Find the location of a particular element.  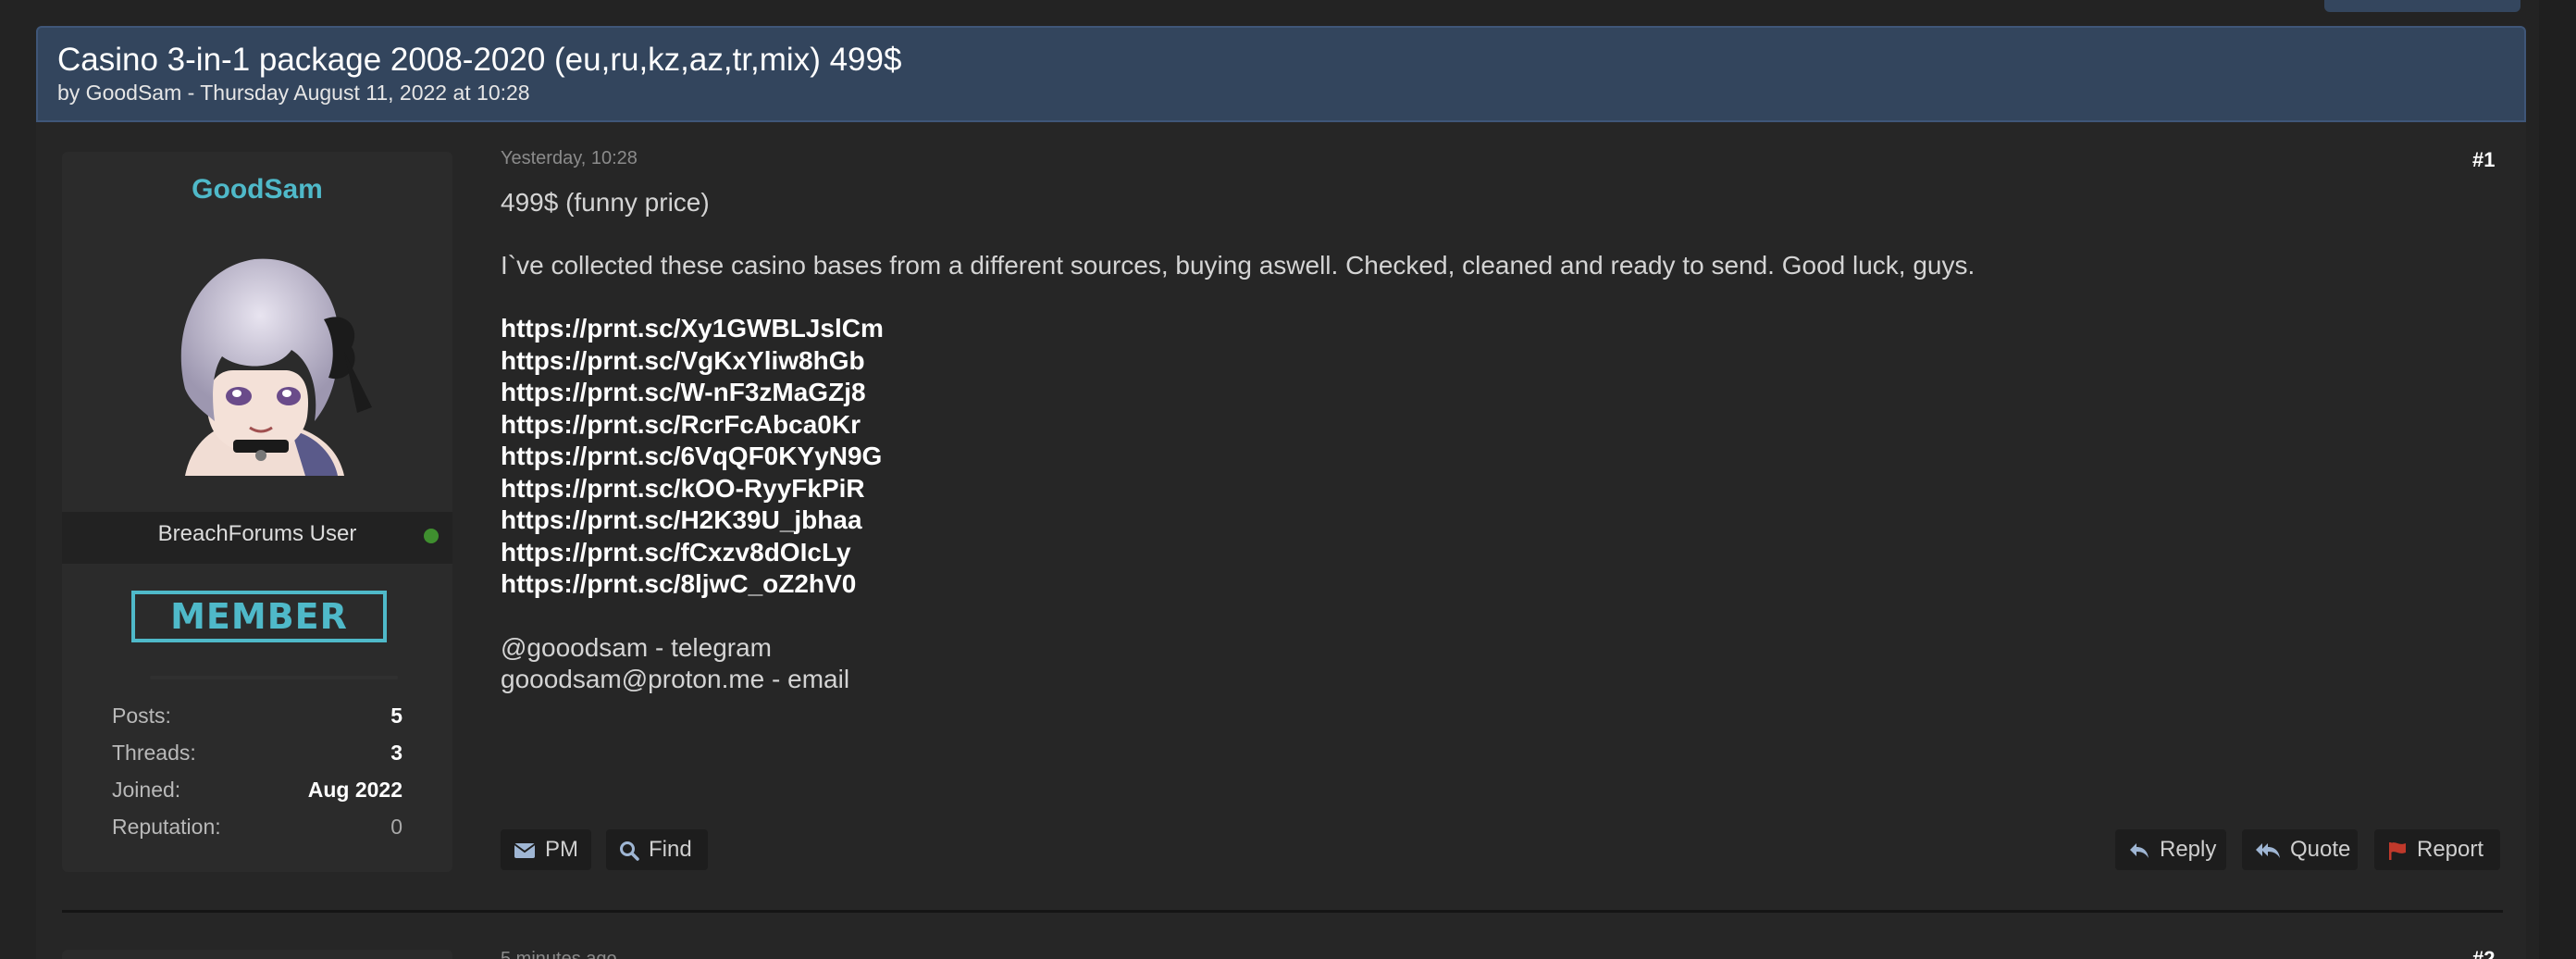

author-avatar is located at coordinates (257, 353).